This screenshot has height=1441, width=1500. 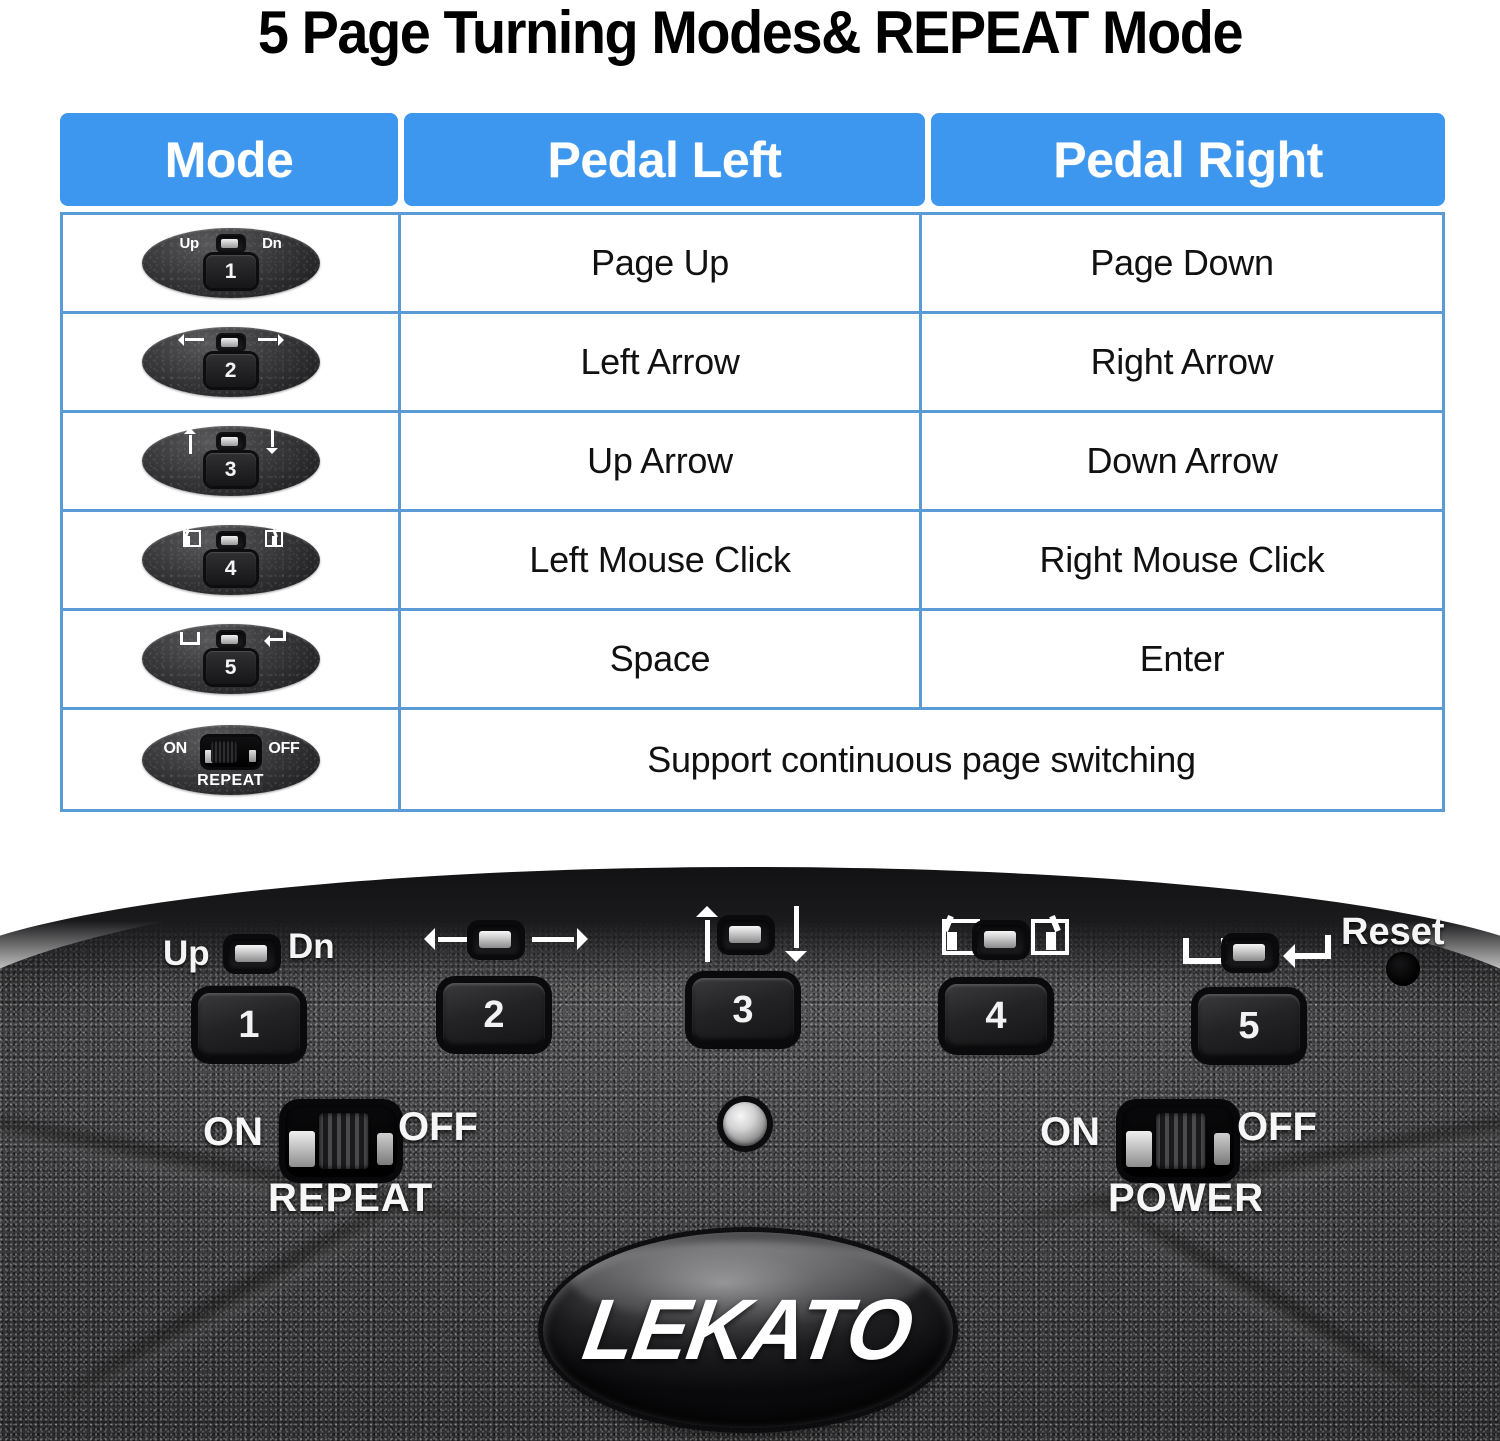 What do you see at coordinates (750, 927) in the screenshot?
I see `device-top-bezel` at bounding box center [750, 927].